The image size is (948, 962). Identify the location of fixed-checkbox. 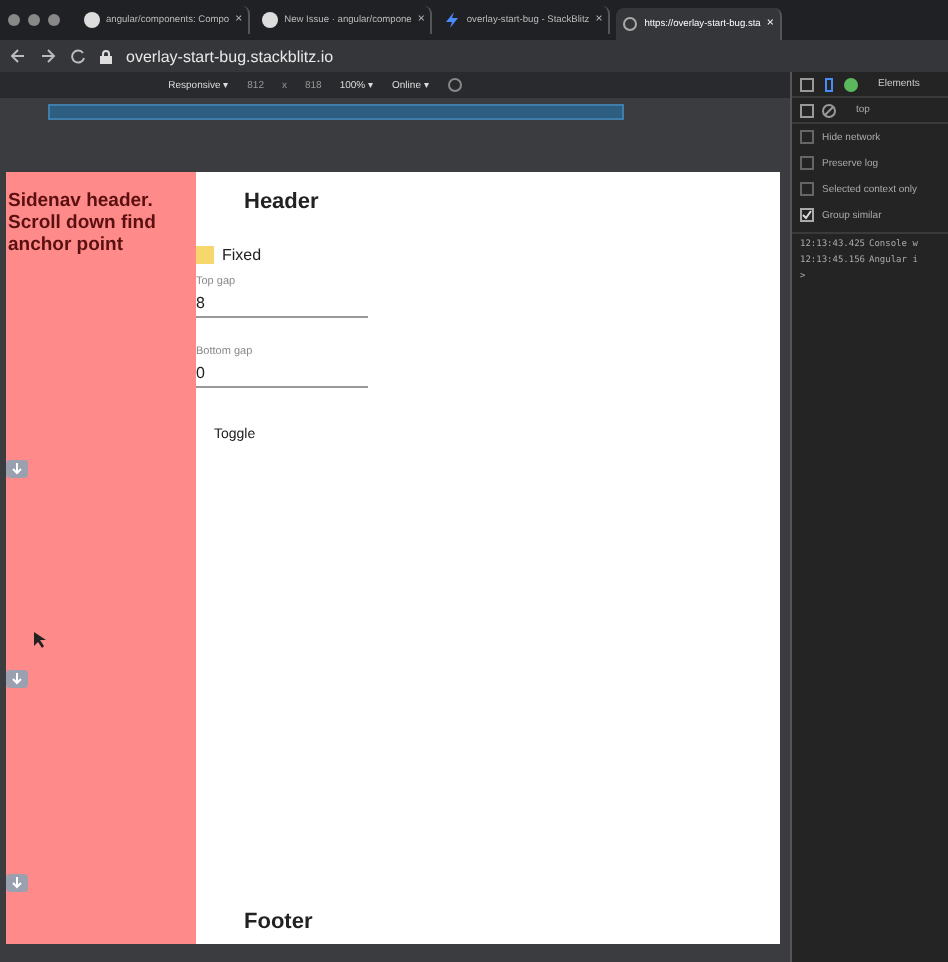
(205, 255).